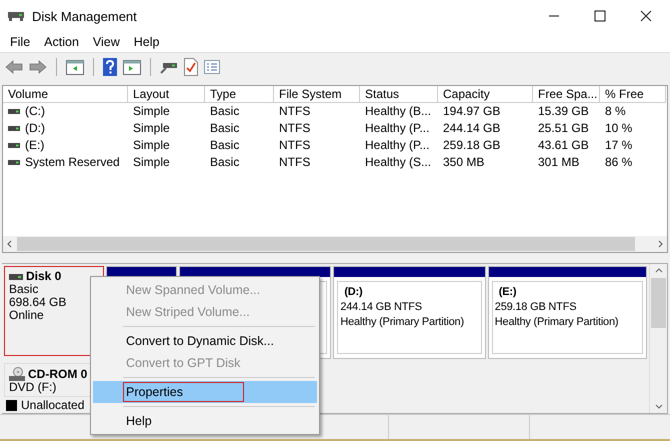 This screenshot has width=670, height=441. I want to click on column-header: Status, so click(399, 94).